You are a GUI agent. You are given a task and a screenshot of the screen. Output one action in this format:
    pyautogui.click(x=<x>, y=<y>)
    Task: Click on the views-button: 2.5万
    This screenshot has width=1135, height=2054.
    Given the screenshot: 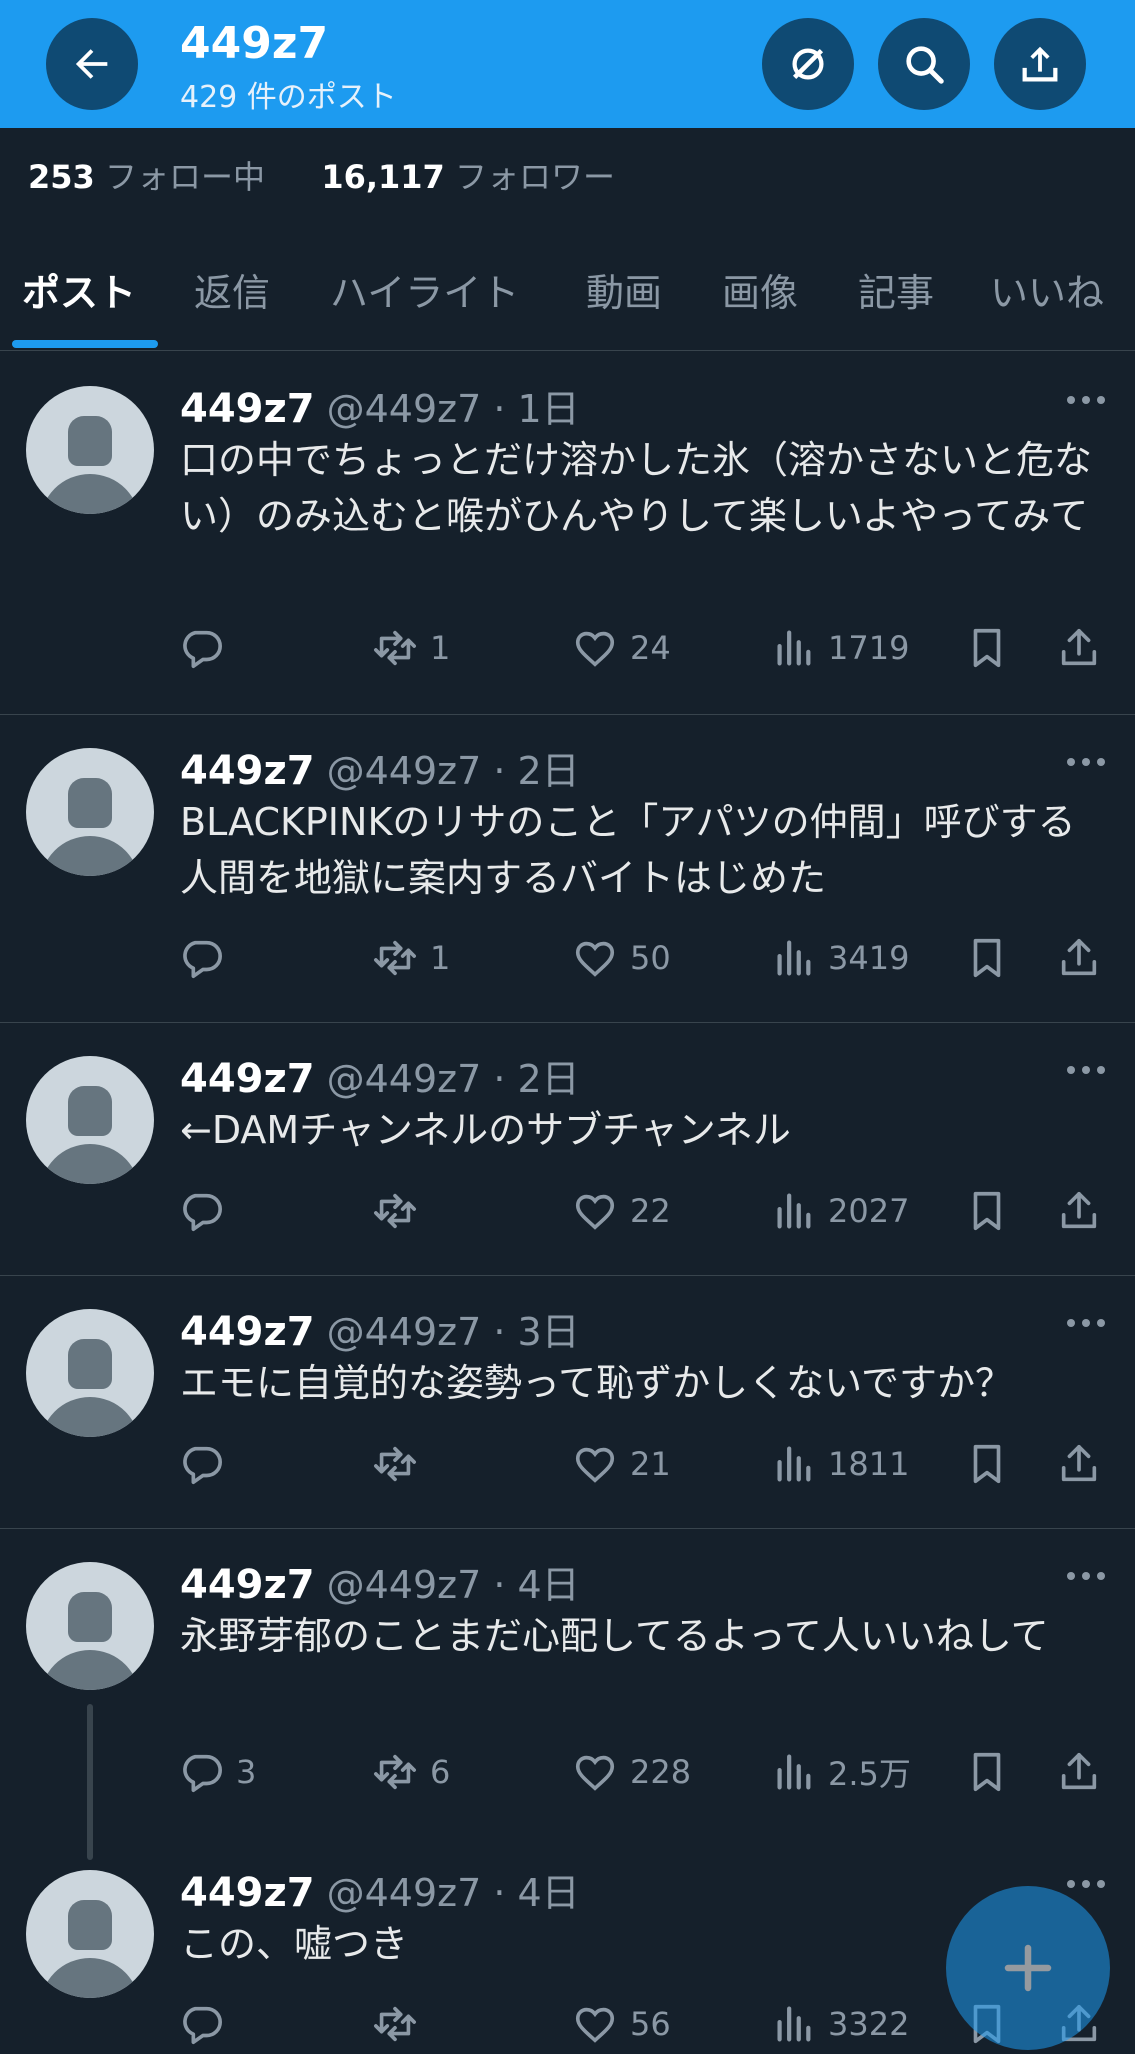 What is the action you would take?
    pyautogui.click(x=840, y=1772)
    